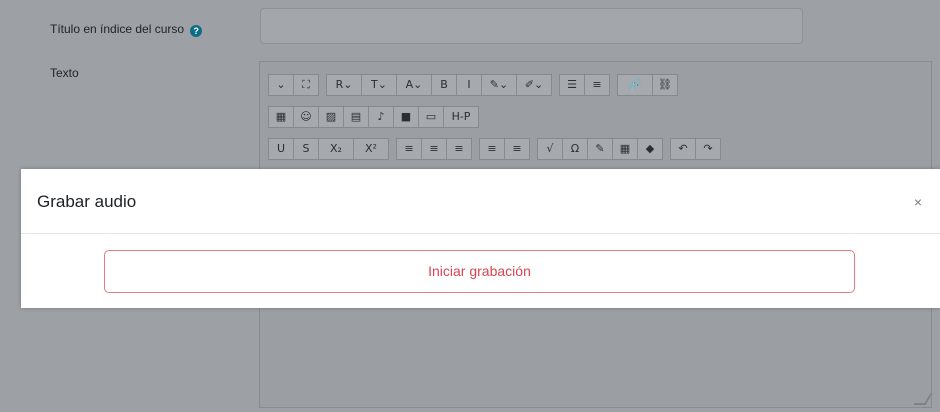  Describe the element at coordinates (331, 117) in the screenshot. I see `toolbar-button: ▨` at that location.